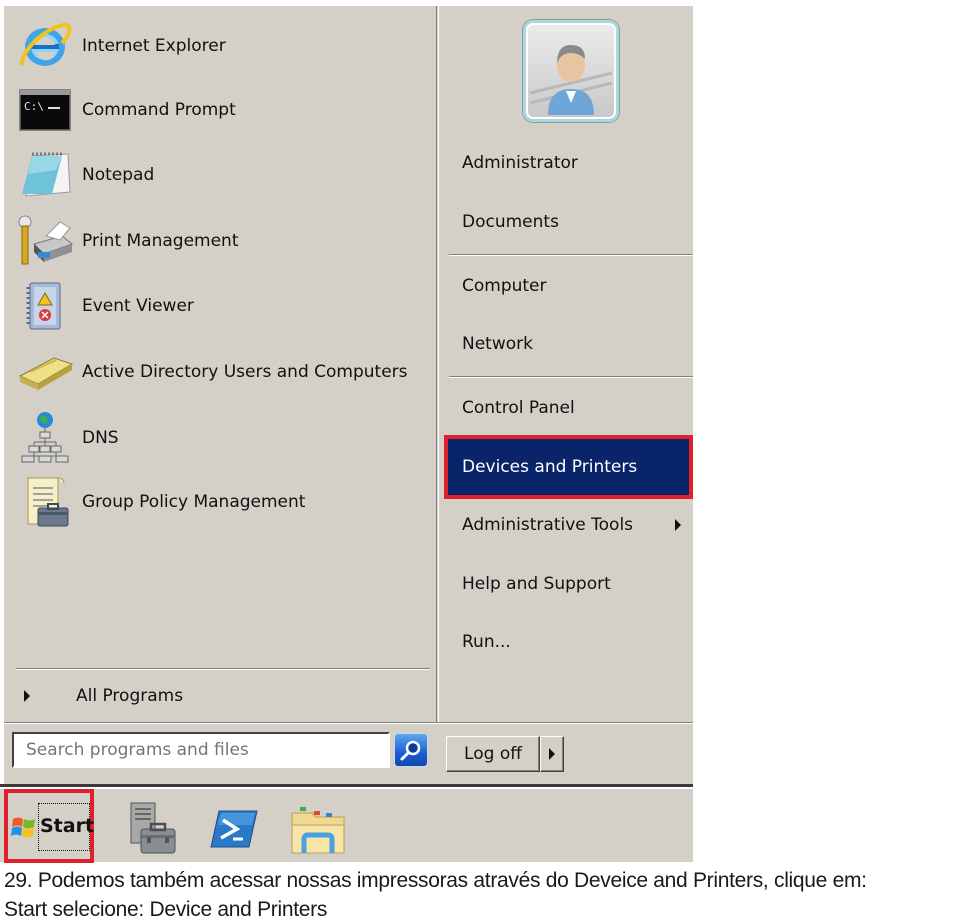  Describe the element at coordinates (223, 696) in the screenshot. I see `all-programs-button: All Programs` at that location.